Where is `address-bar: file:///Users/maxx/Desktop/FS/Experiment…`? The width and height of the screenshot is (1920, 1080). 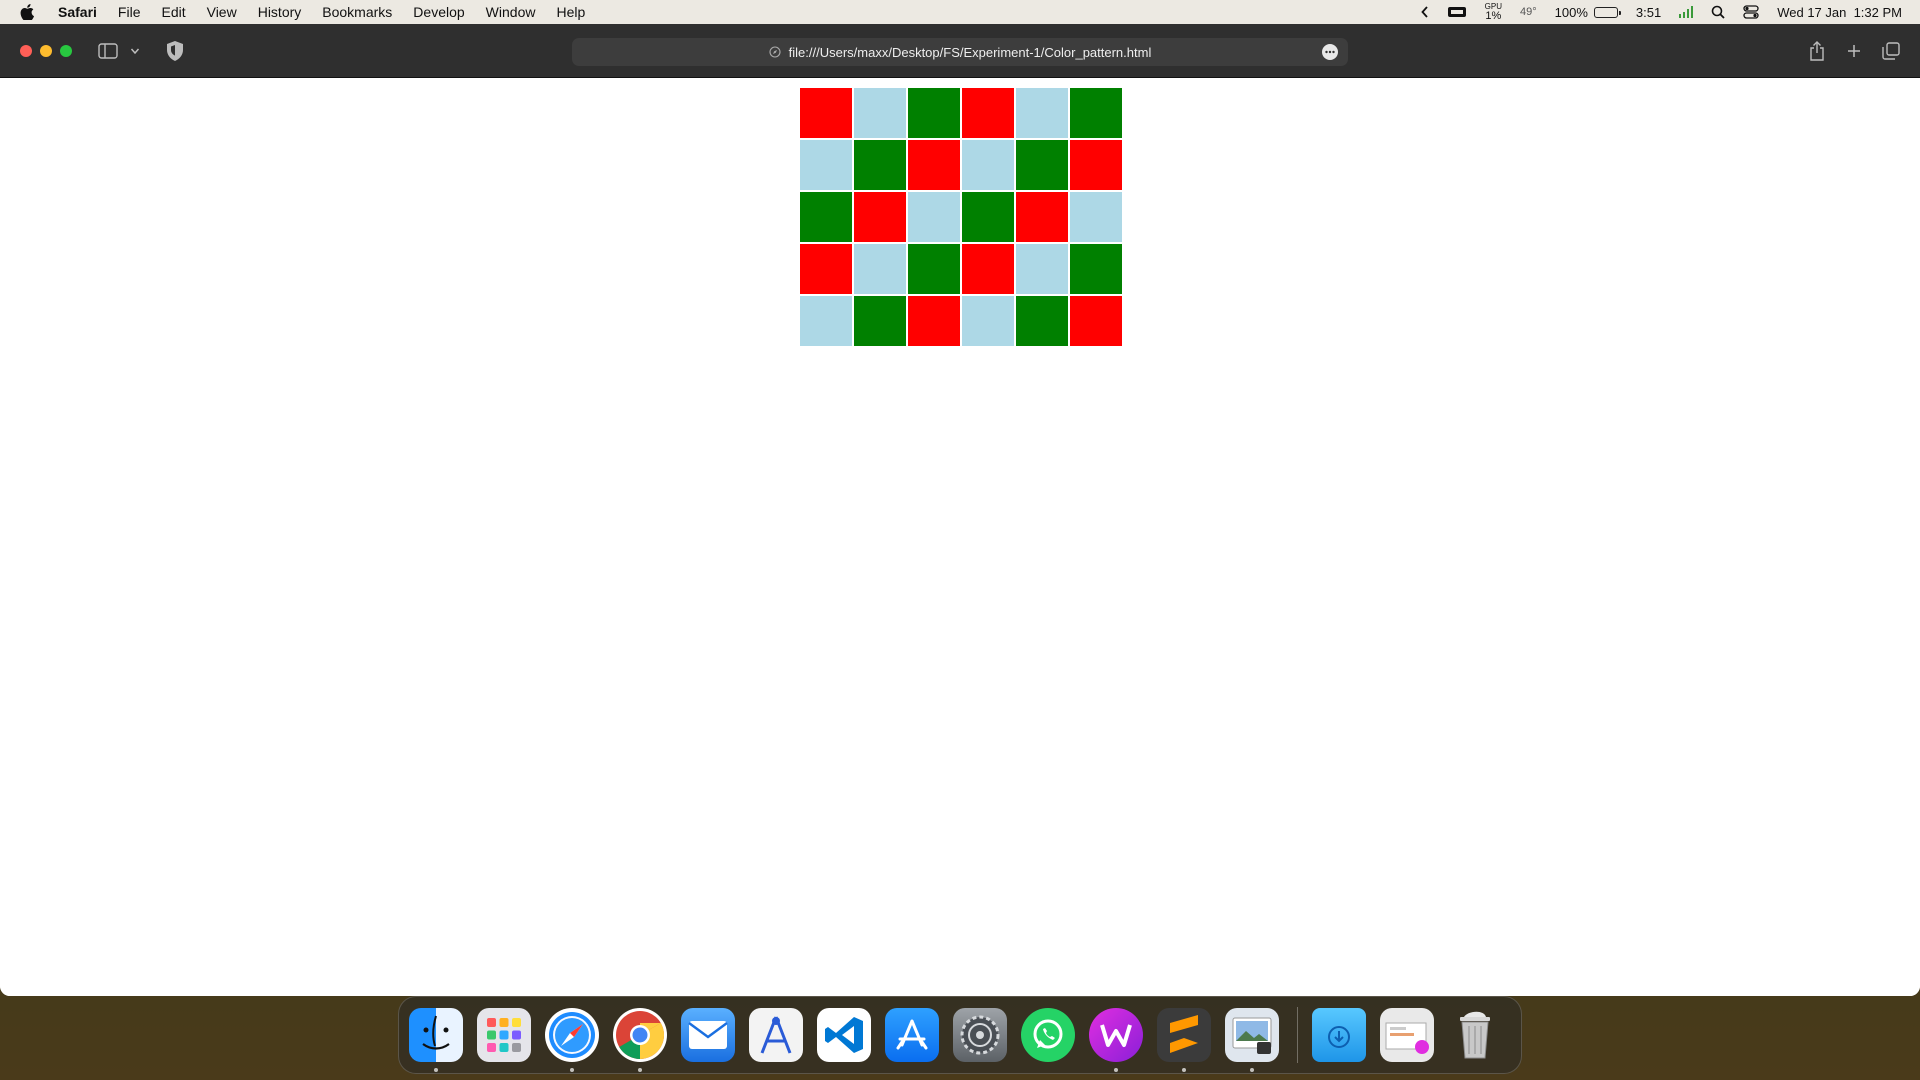
address-bar: file:///Users/maxx/Desktop/FS/Experiment… is located at coordinates (960, 52).